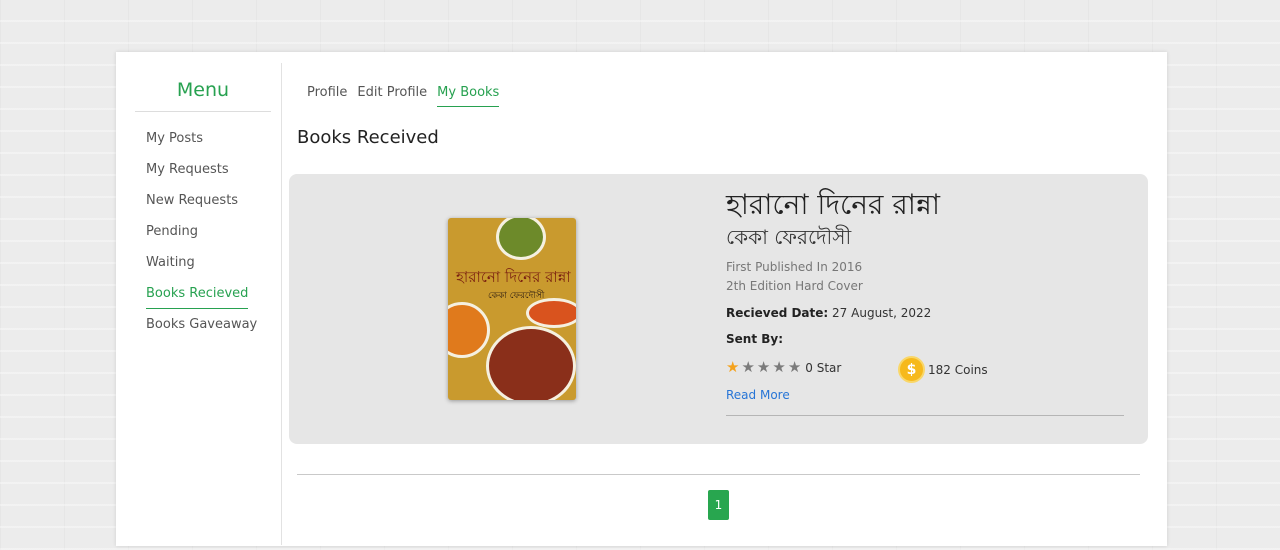  I want to click on rating-row: ★ ★ ★ ★ ★ 0 Star $ 182 Coins, so click(926, 369).